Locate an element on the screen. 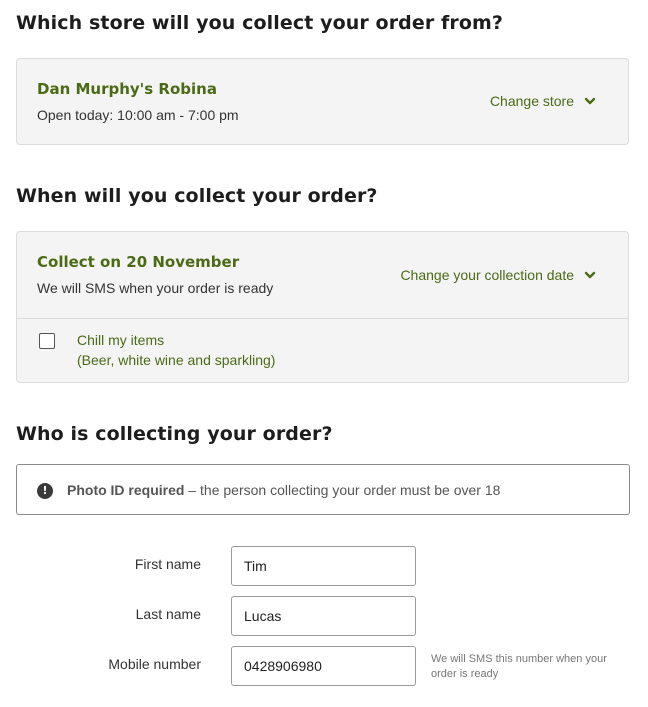 This screenshot has width=648, height=707. store-name: Dan Murphy's Robina is located at coordinates (127, 89).